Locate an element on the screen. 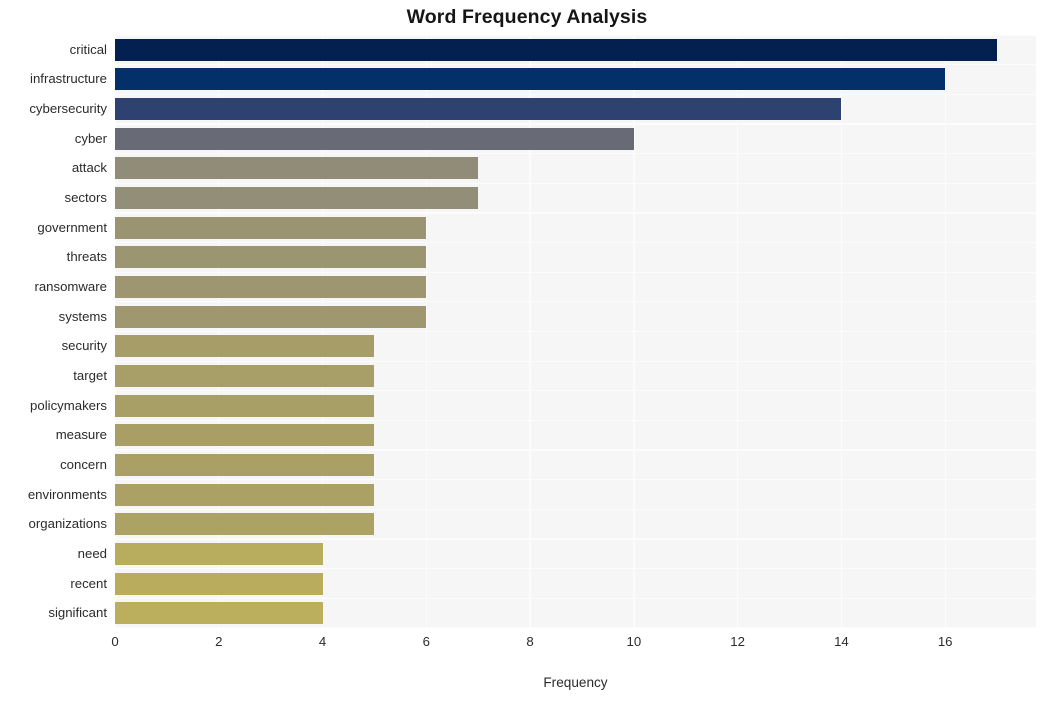 This screenshot has width=1054, height=701. y-axis-tick-label: security is located at coordinates (84, 346).